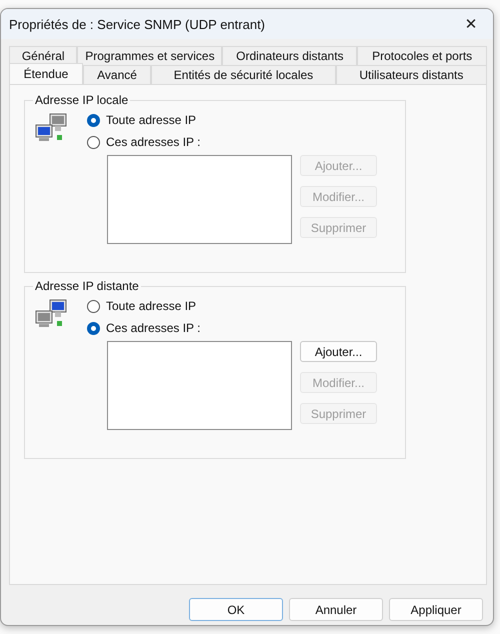  I want to click on tab: Avancé, so click(117, 74).